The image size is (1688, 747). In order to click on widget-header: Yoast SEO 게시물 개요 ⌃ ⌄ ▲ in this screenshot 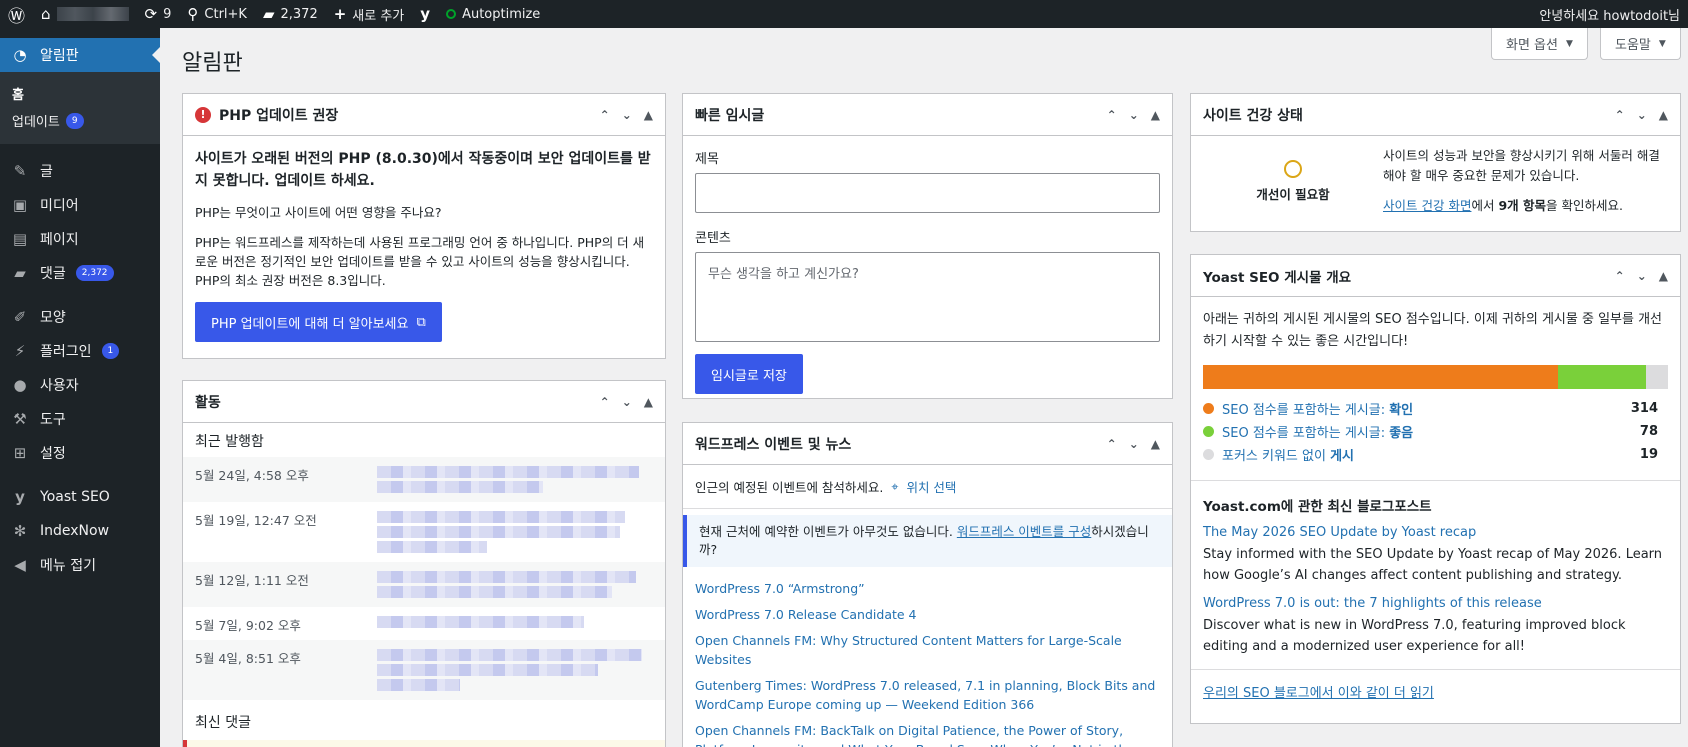, I will do `click(1435, 276)`.